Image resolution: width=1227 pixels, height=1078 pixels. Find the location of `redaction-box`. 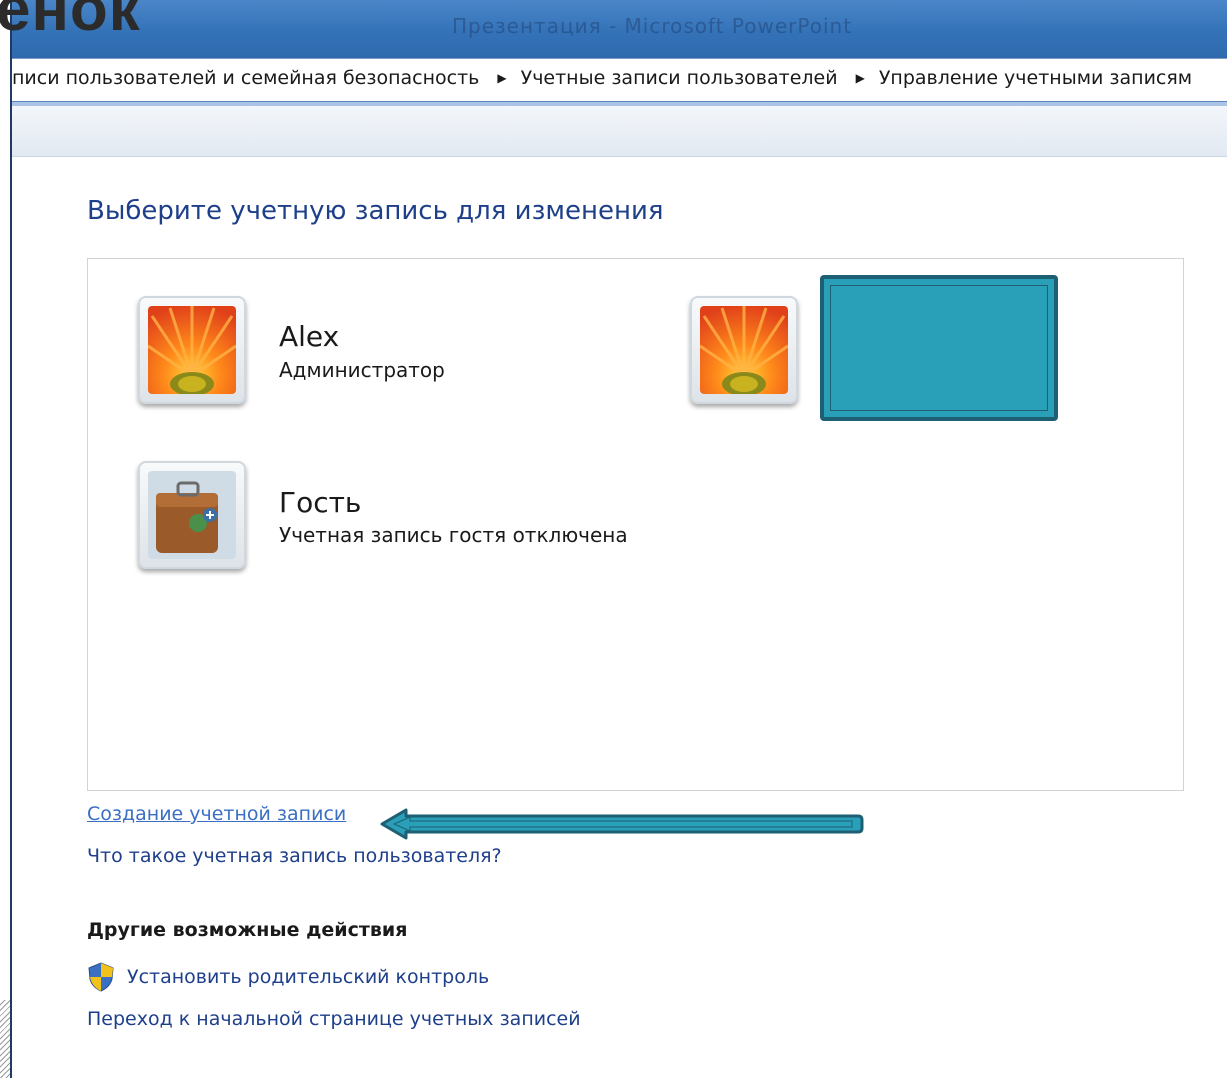

redaction-box is located at coordinates (939, 348).